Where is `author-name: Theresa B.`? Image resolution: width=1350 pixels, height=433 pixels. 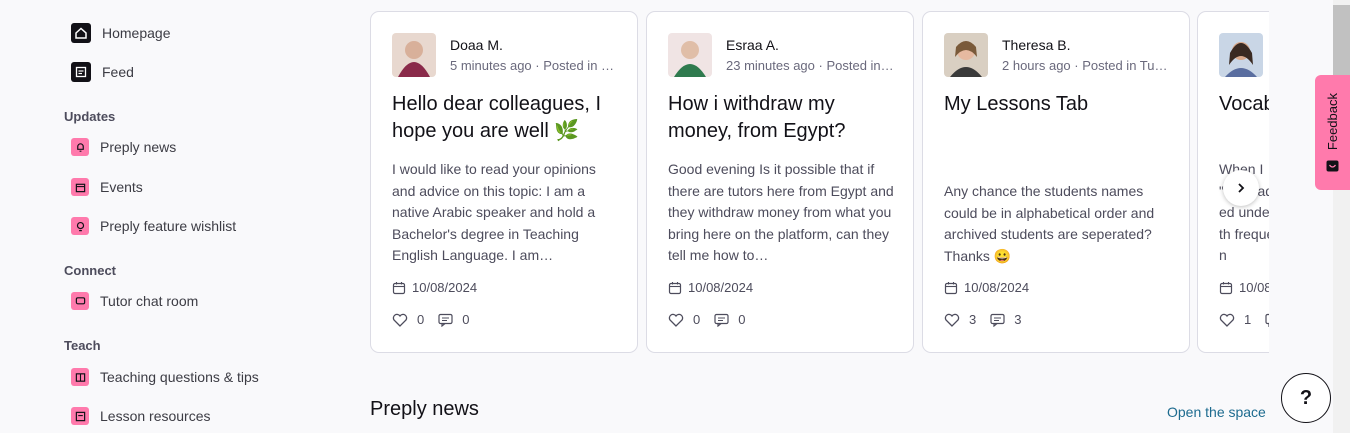 author-name: Theresa B. is located at coordinates (1036, 45).